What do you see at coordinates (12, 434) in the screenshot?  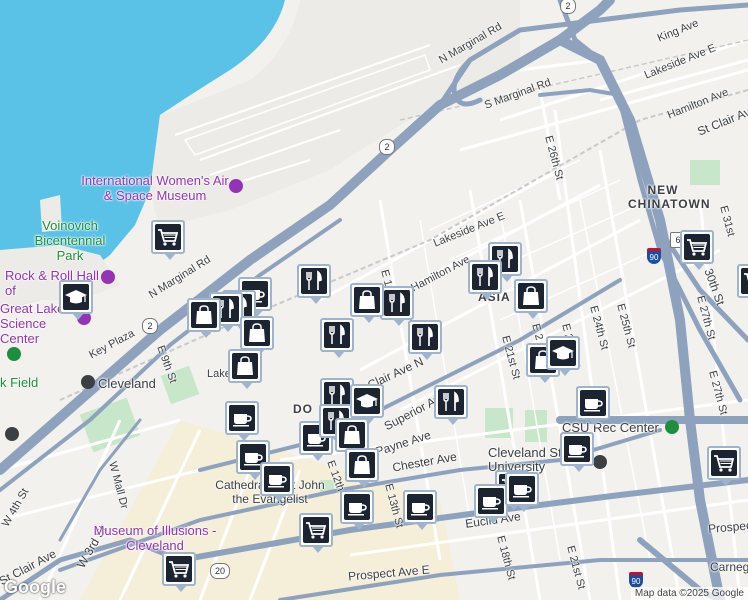 I see `place-icon` at bounding box center [12, 434].